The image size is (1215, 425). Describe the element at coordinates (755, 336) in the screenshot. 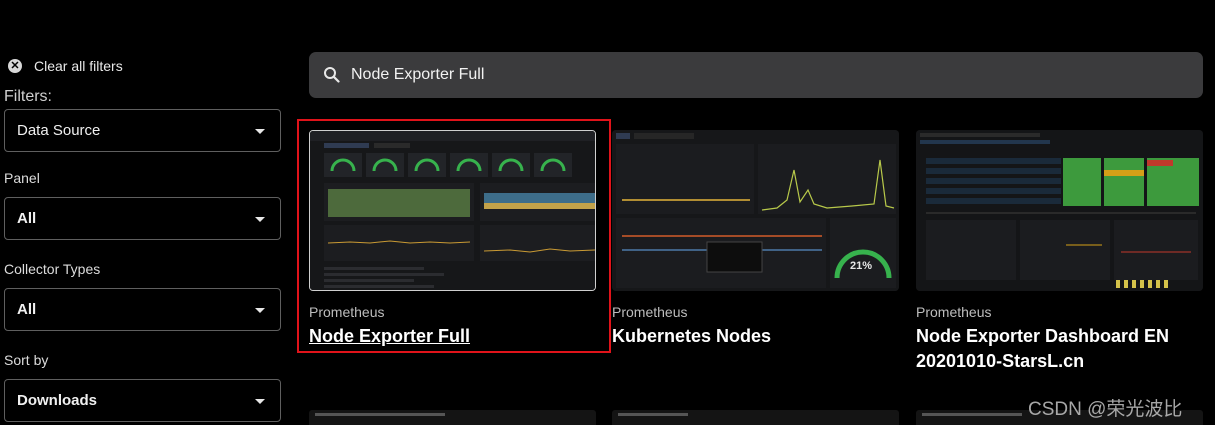

I see `card-title-link: Kubernetes Nodes` at that location.